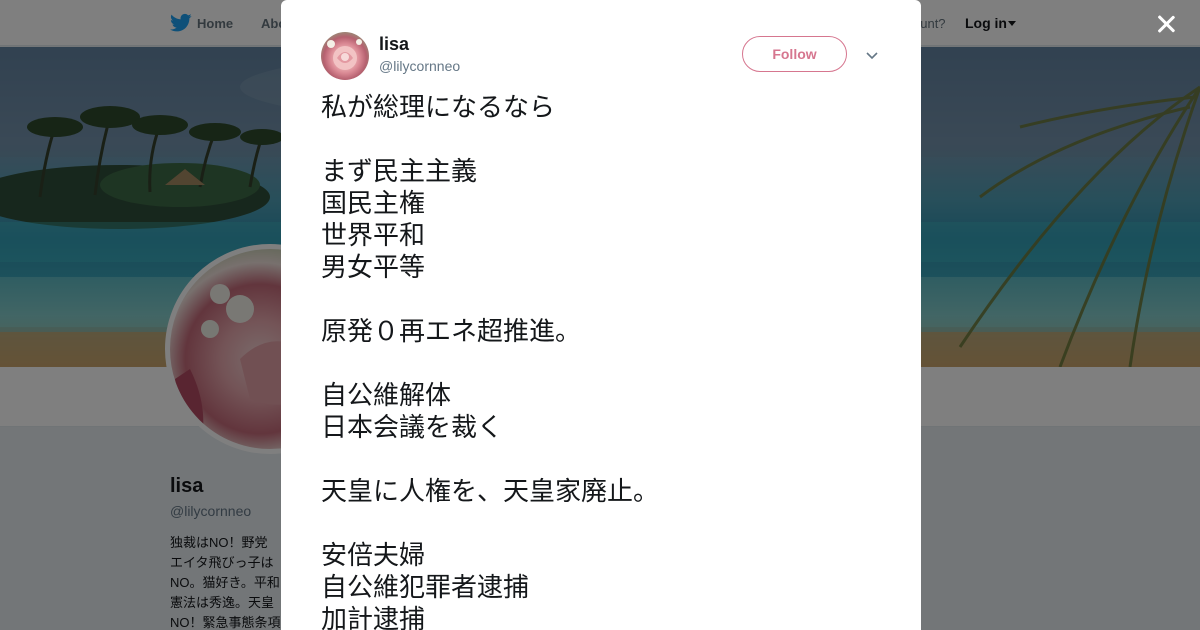 This screenshot has width=1200, height=630. Describe the element at coordinates (438, 108) in the screenshot. I see `tweet-line: 私が総理になるなら` at that location.